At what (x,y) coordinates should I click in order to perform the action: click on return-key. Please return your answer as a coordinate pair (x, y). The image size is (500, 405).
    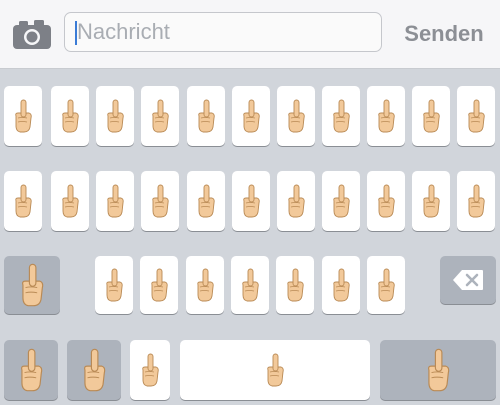
    Looking at the image, I should click on (438, 370).